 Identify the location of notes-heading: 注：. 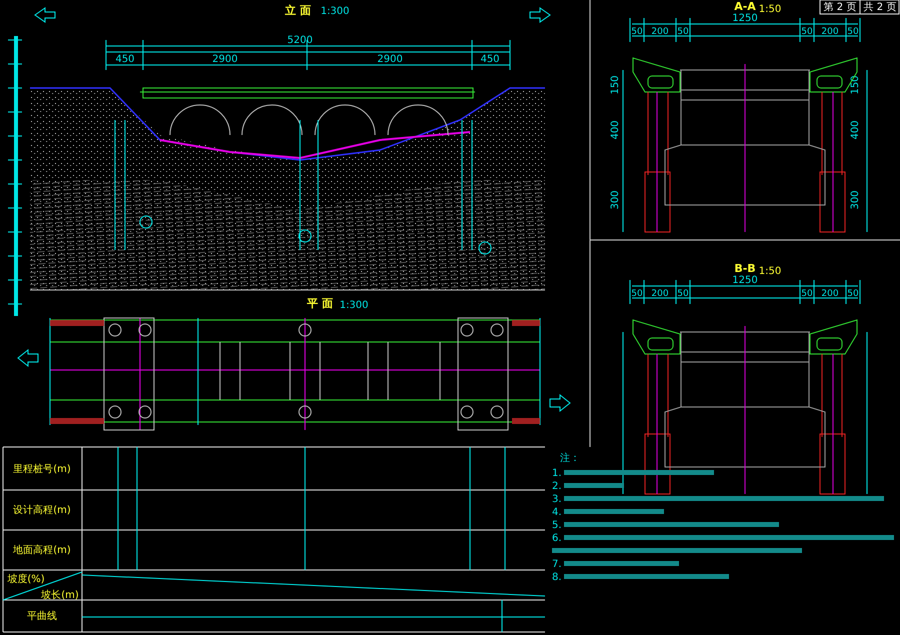
(570, 458).